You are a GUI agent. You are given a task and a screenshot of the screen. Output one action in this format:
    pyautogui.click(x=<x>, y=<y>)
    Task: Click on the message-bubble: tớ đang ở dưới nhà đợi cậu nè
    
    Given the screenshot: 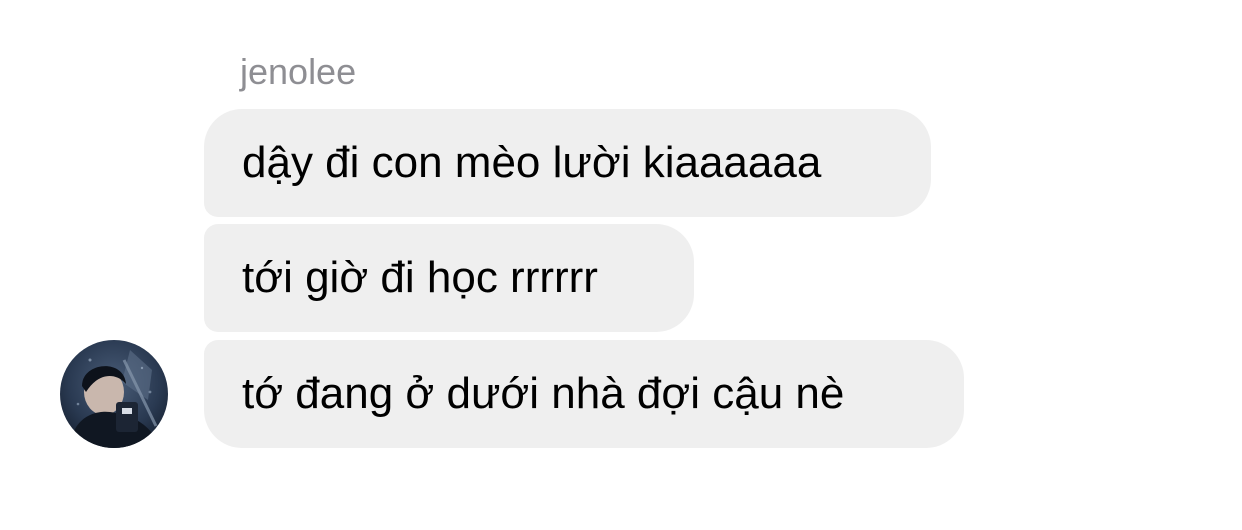 What is the action you would take?
    pyautogui.click(x=584, y=394)
    